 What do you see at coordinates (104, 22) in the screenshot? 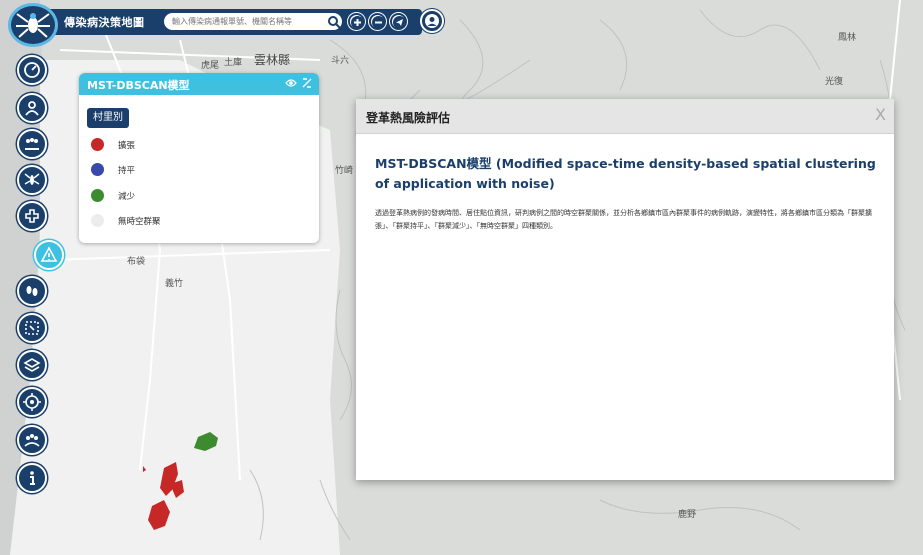
I see `app-title: 傳染病決策地圖` at bounding box center [104, 22].